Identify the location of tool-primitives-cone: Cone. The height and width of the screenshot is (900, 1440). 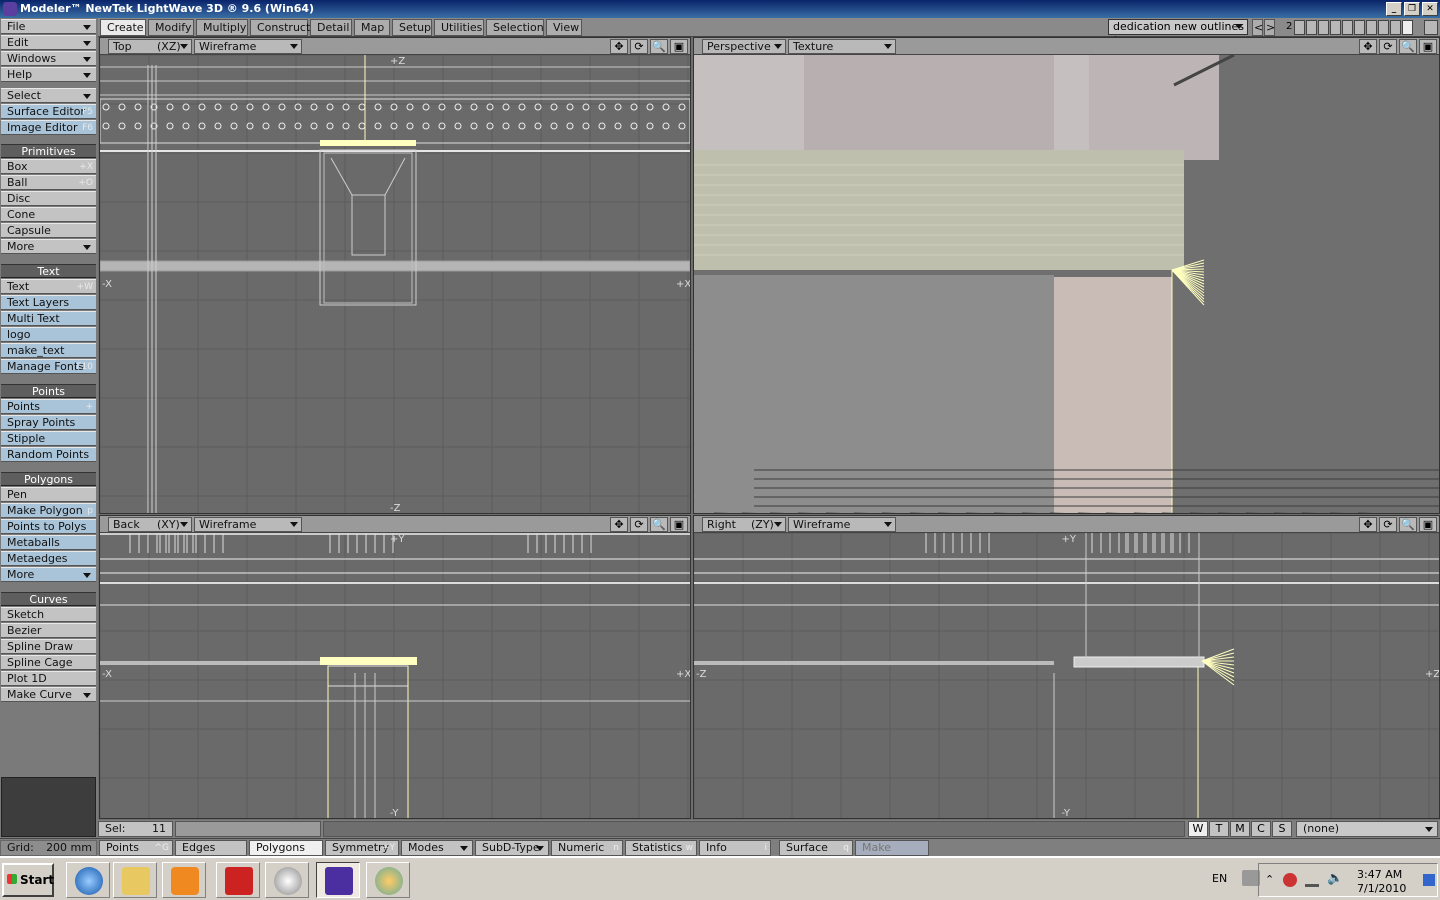
(48, 214).